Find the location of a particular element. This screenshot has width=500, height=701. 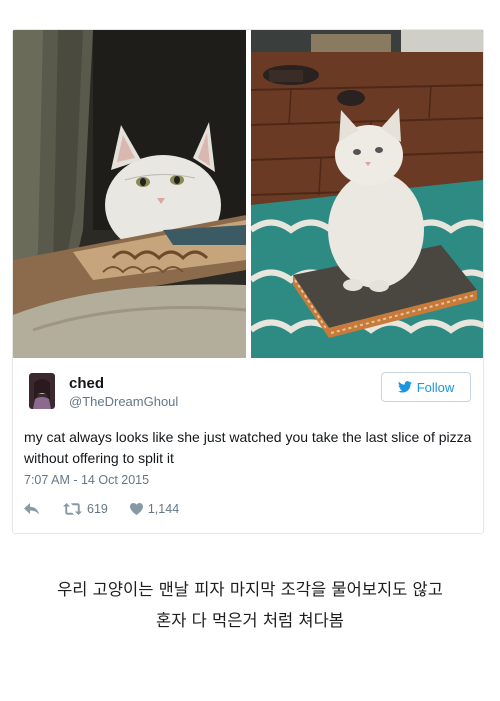

twitter-bird-icon is located at coordinates (404, 387).